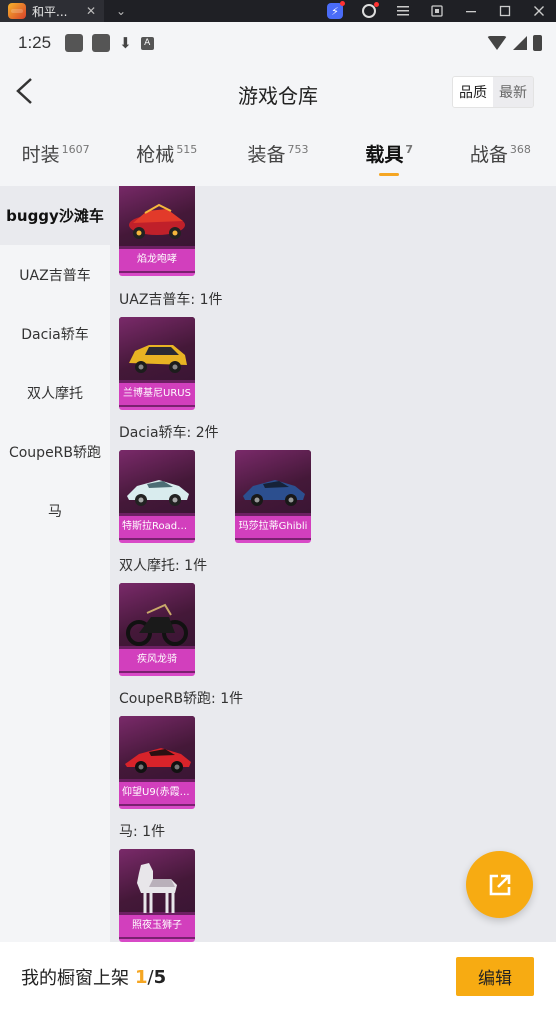 The height and width of the screenshot is (1012, 556). I want to click on maximize-icon, so click(505, 11).